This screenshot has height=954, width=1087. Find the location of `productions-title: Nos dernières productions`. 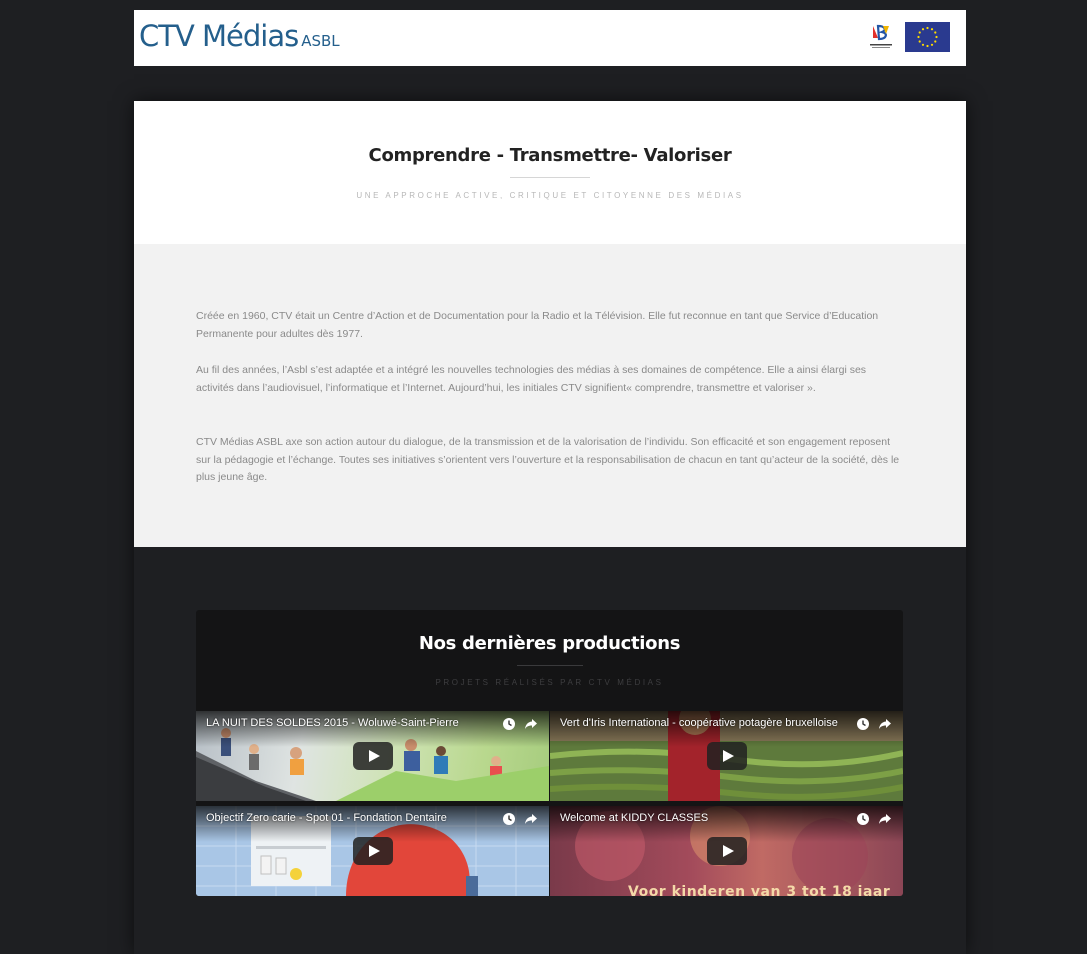

productions-title: Nos dernières productions is located at coordinates (549, 643).